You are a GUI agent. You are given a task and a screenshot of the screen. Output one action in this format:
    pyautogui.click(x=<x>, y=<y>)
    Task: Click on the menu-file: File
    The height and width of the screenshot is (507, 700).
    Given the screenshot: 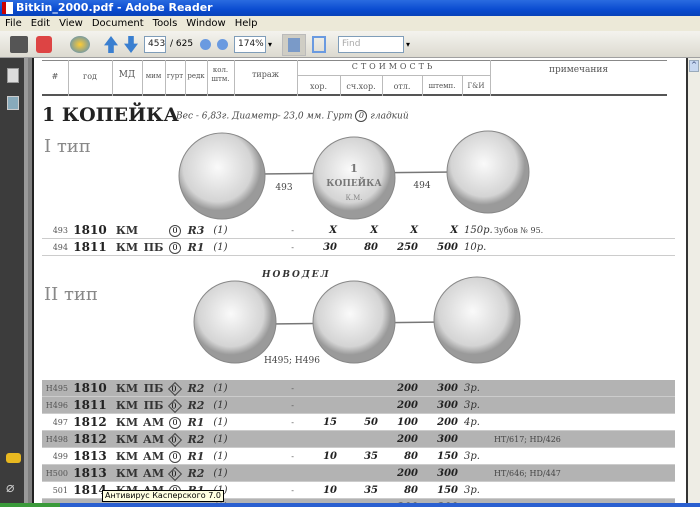 What is the action you would take?
    pyautogui.click(x=13, y=23)
    